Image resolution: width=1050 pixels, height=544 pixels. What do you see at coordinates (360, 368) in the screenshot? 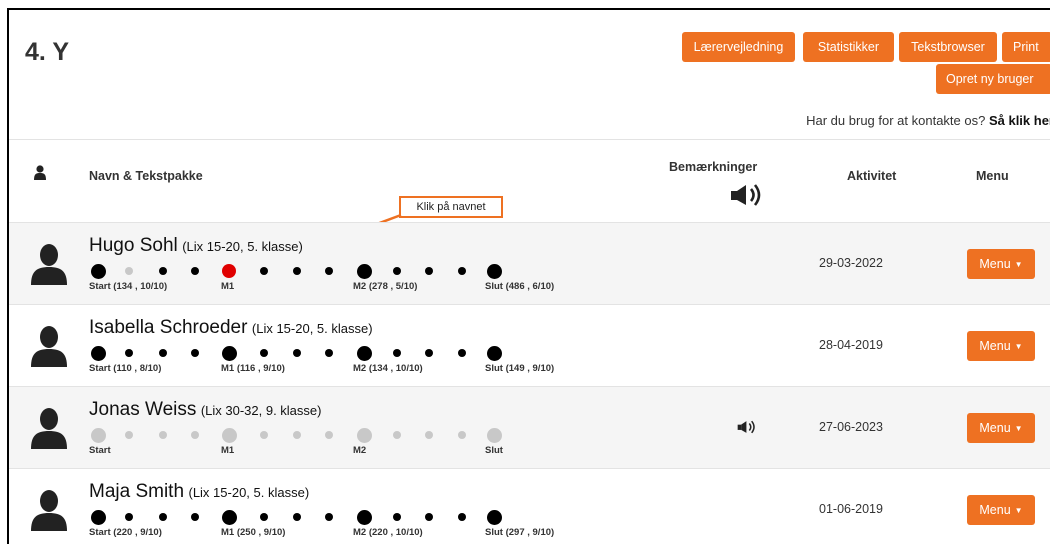
I see `milestone-title: M2` at bounding box center [360, 368].